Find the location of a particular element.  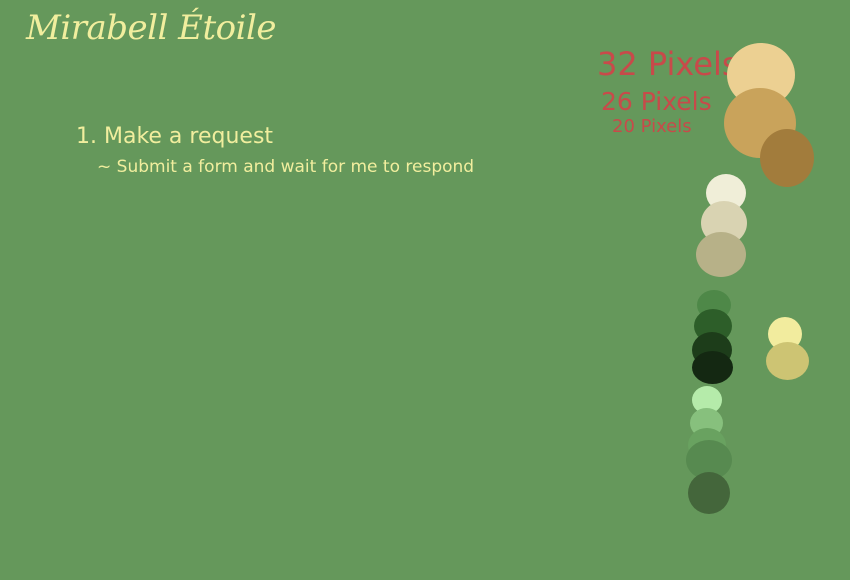

step-title: 1. Make a request is located at coordinates (175, 136).